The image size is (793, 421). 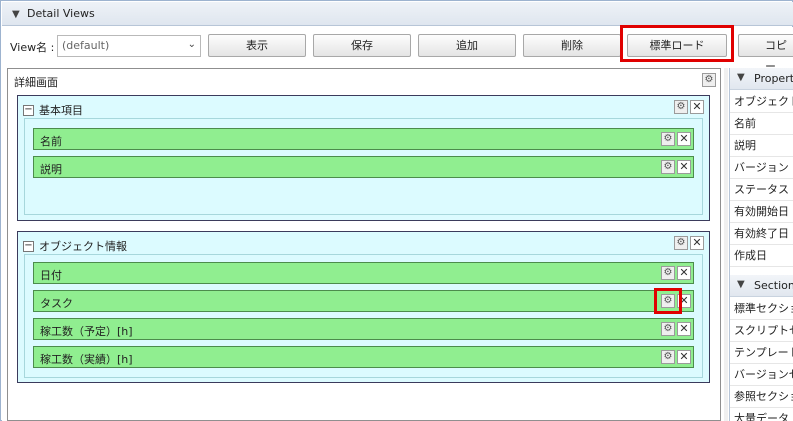 What do you see at coordinates (363, 357) in the screenshot?
I see `field-row: 稼工数（実績）[h] ⚙ ✕` at bounding box center [363, 357].